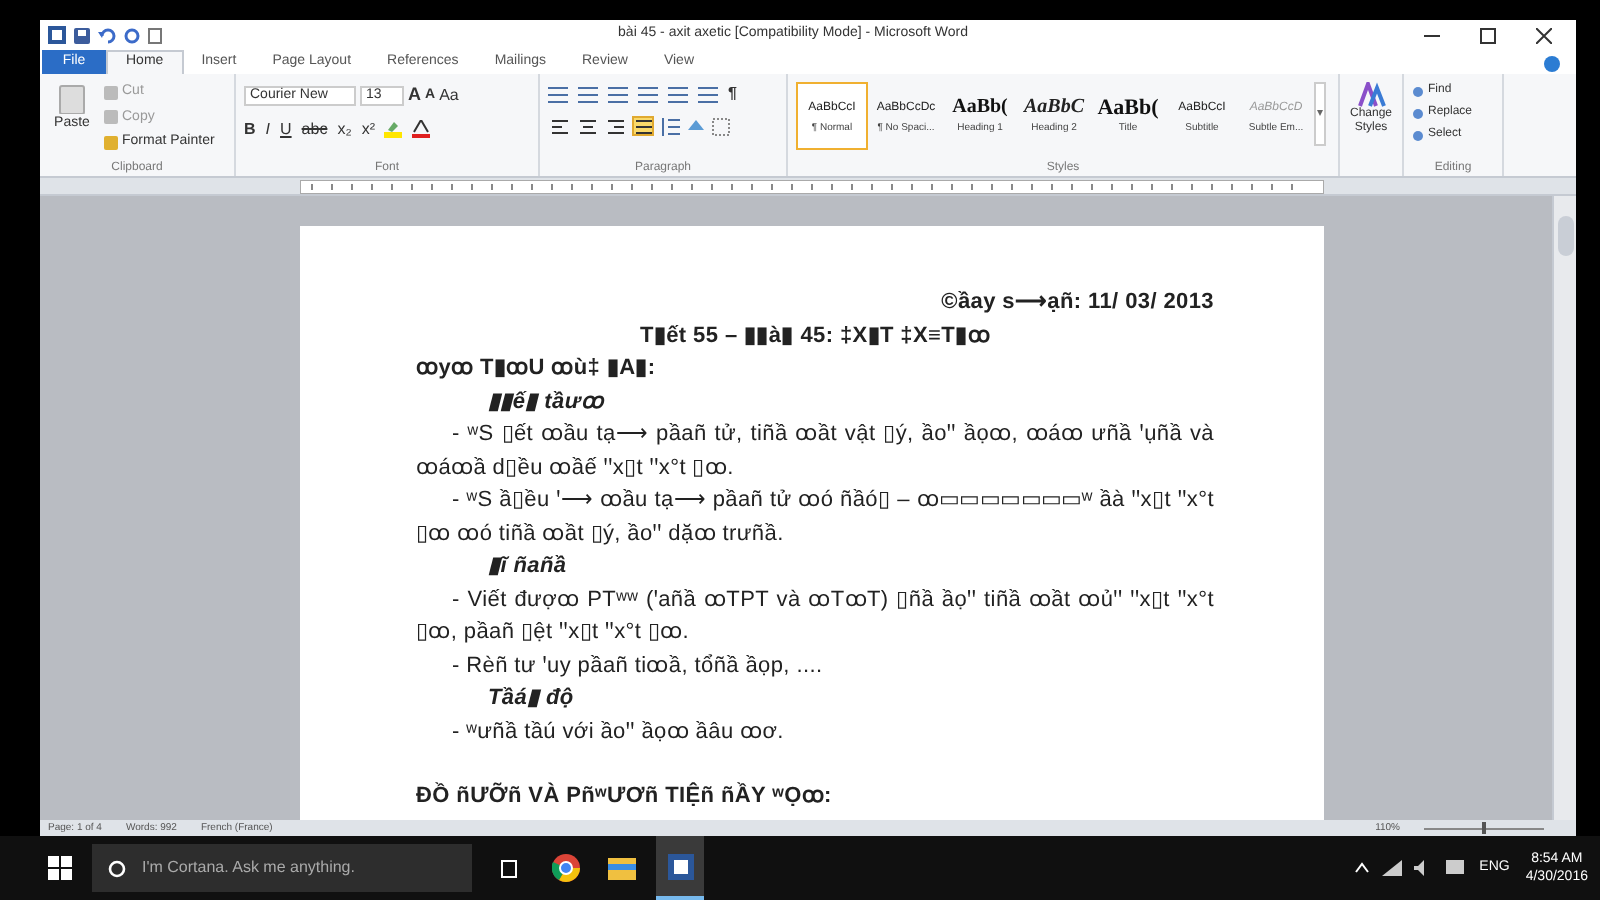  Describe the element at coordinates (546, 402) in the screenshot. I see `subsection-heading: ▮▮ế▮ tầưꝏ` at that location.